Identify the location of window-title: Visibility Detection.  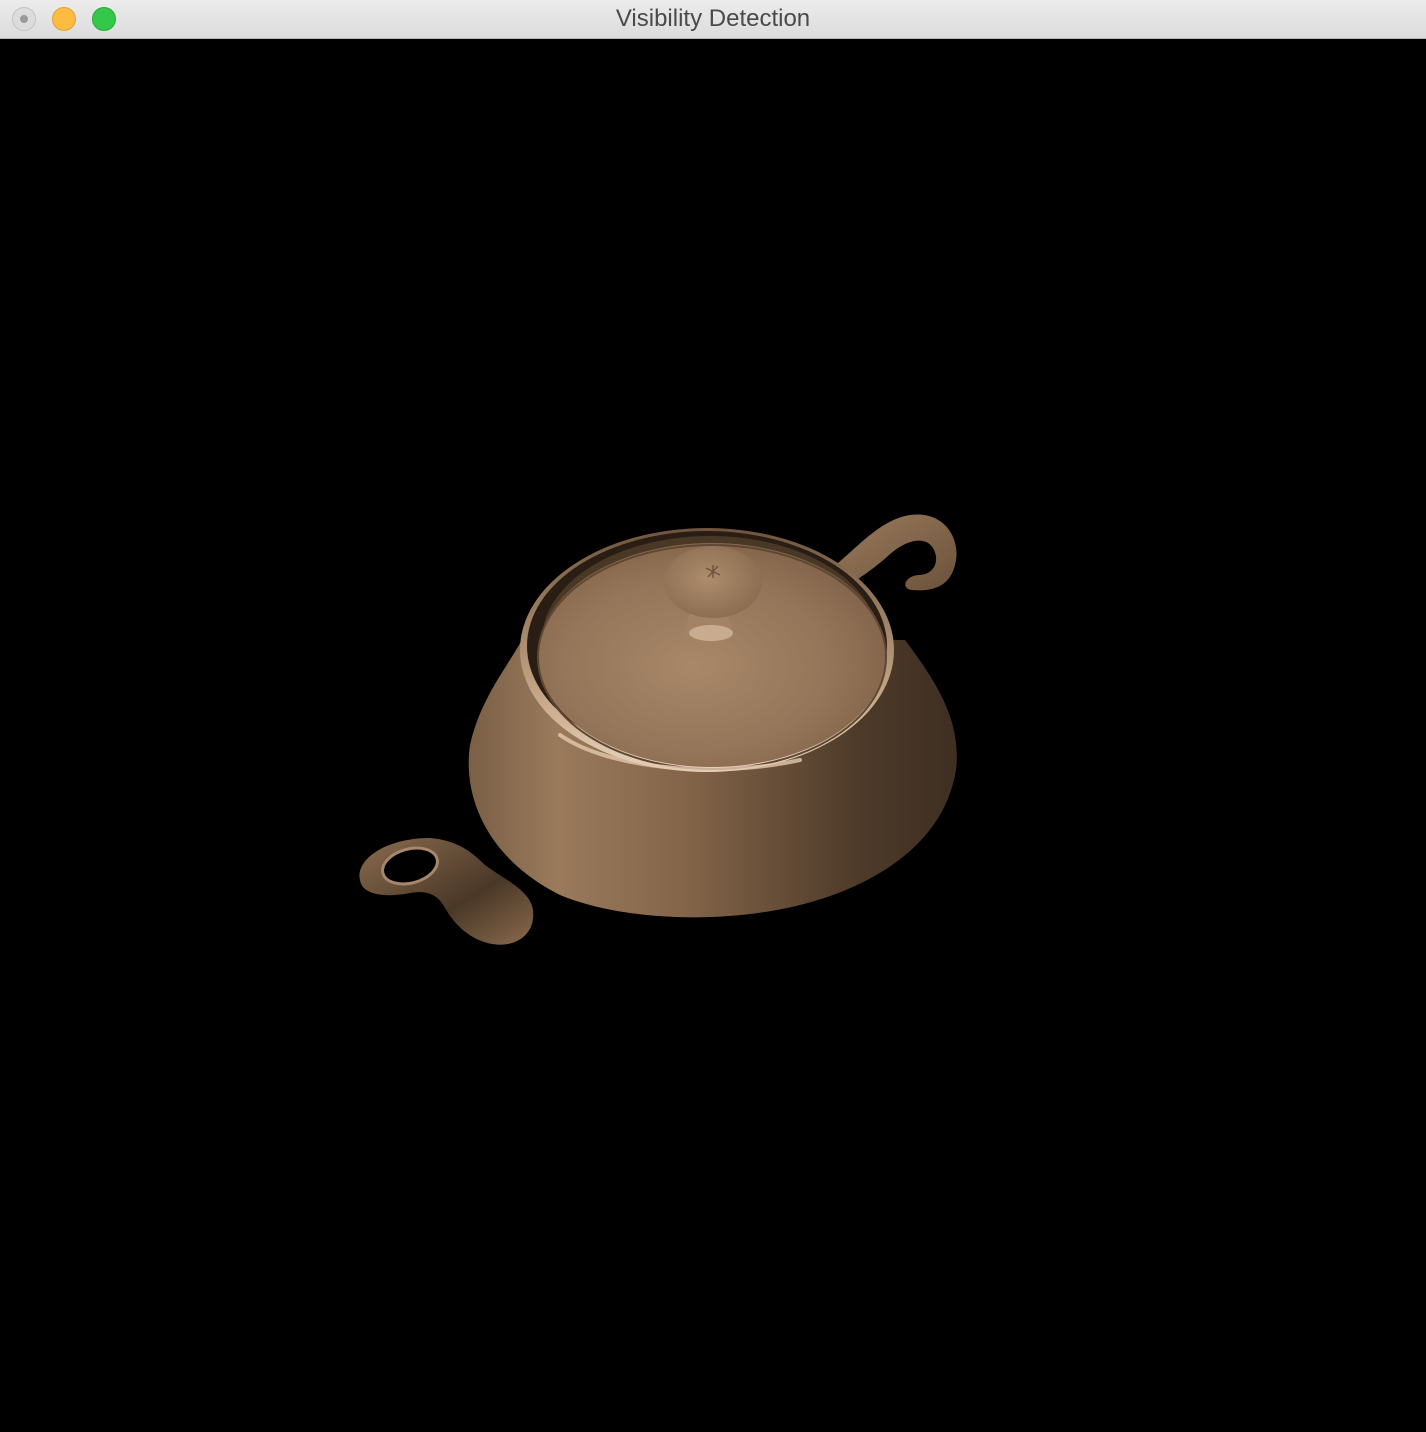
(713, 18).